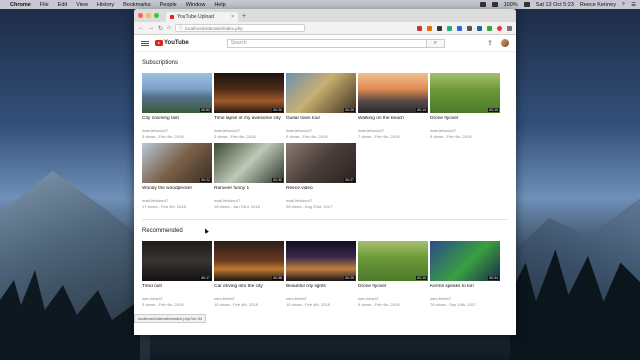 Image resolution: width=640 pixels, height=360 pixels. What do you see at coordinates (459, 28) in the screenshot?
I see `extension-blue-icon` at bounding box center [459, 28].